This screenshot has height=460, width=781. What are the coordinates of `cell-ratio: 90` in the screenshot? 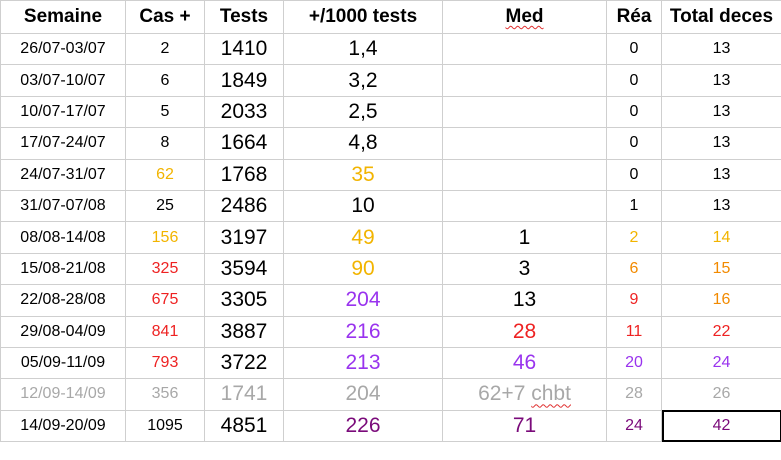 It's located at (363, 269).